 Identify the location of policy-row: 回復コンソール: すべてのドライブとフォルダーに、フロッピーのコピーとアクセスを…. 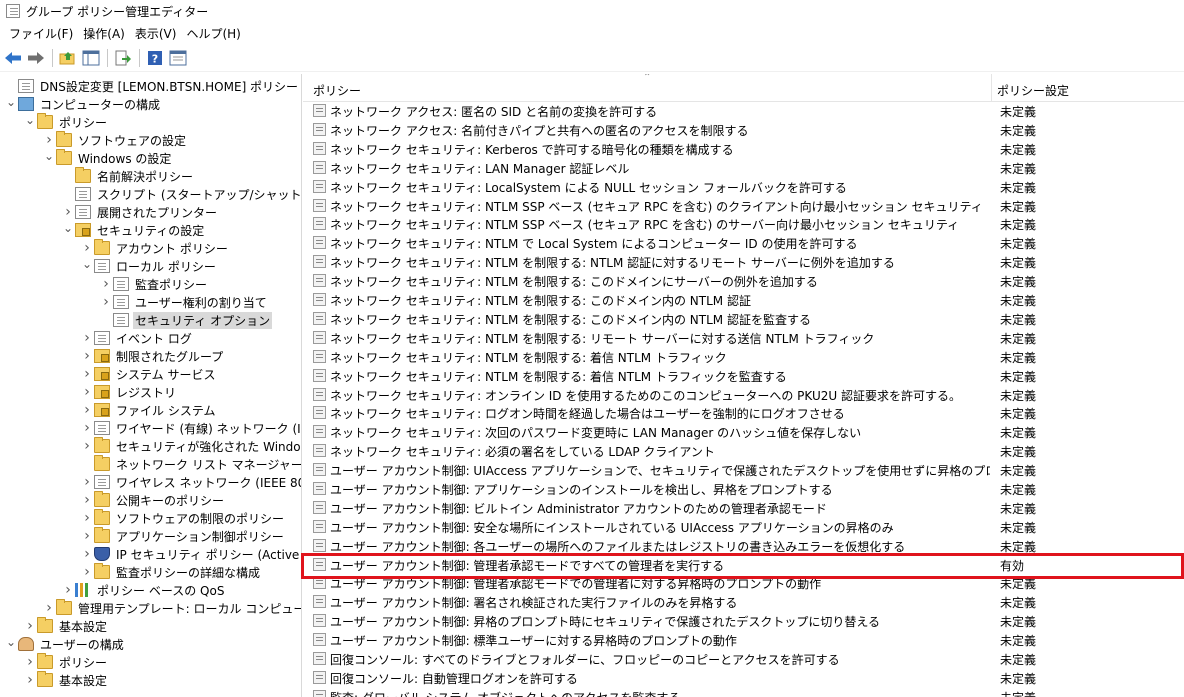
(743, 658).